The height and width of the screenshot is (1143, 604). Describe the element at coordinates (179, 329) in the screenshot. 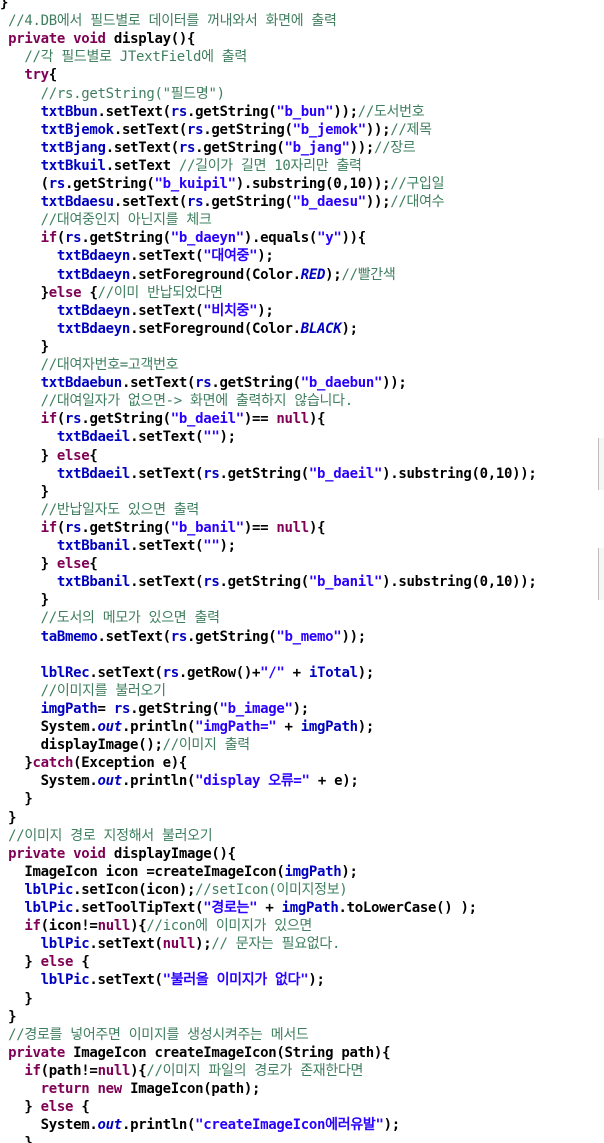

I see `code-line: txtBdaeyn.setForeground(Color.BLACK);` at that location.